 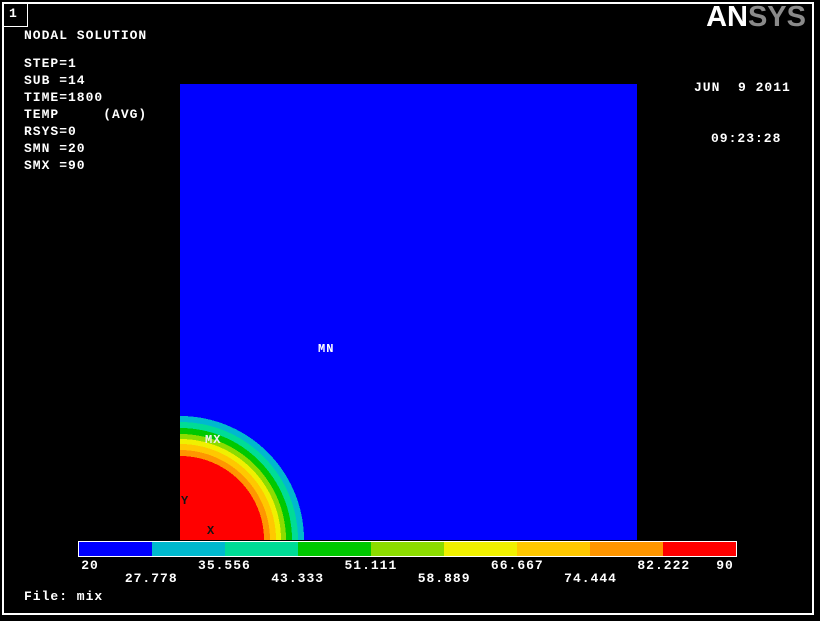 What do you see at coordinates (64, 596) in the screenshot?
I see `file-name-label: File: mix` at bounding box center [64, 596].